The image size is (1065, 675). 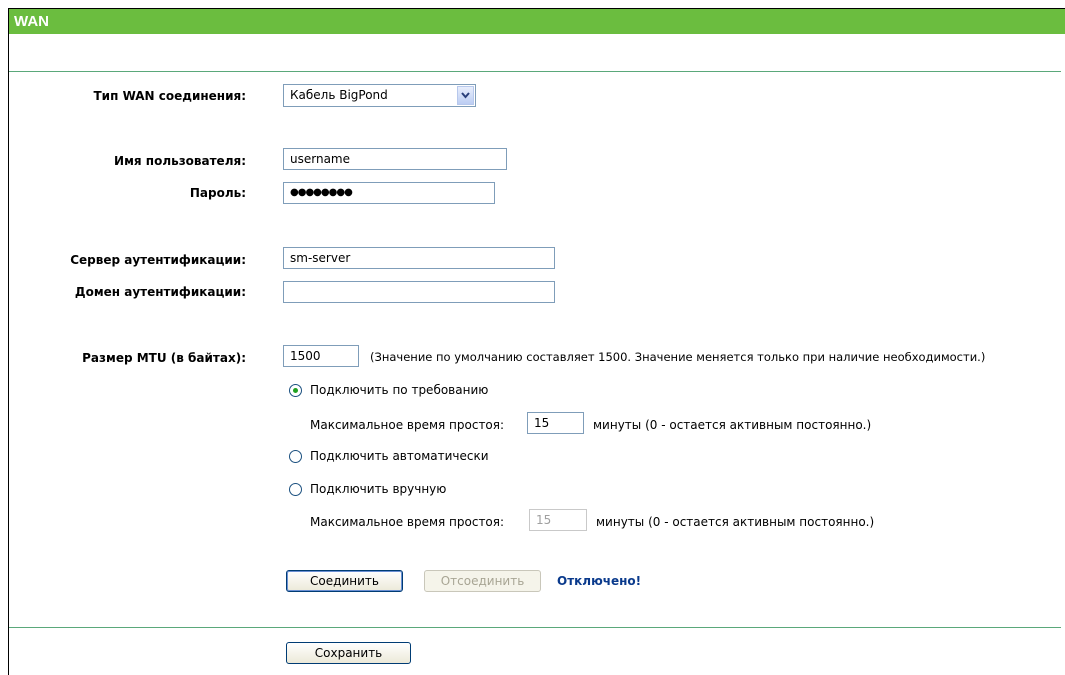 What do you see at coordinates (339, 95) in the screenshot?
I see `wan-type-value: Кабель BigPond` at bounding box center [339, 95].